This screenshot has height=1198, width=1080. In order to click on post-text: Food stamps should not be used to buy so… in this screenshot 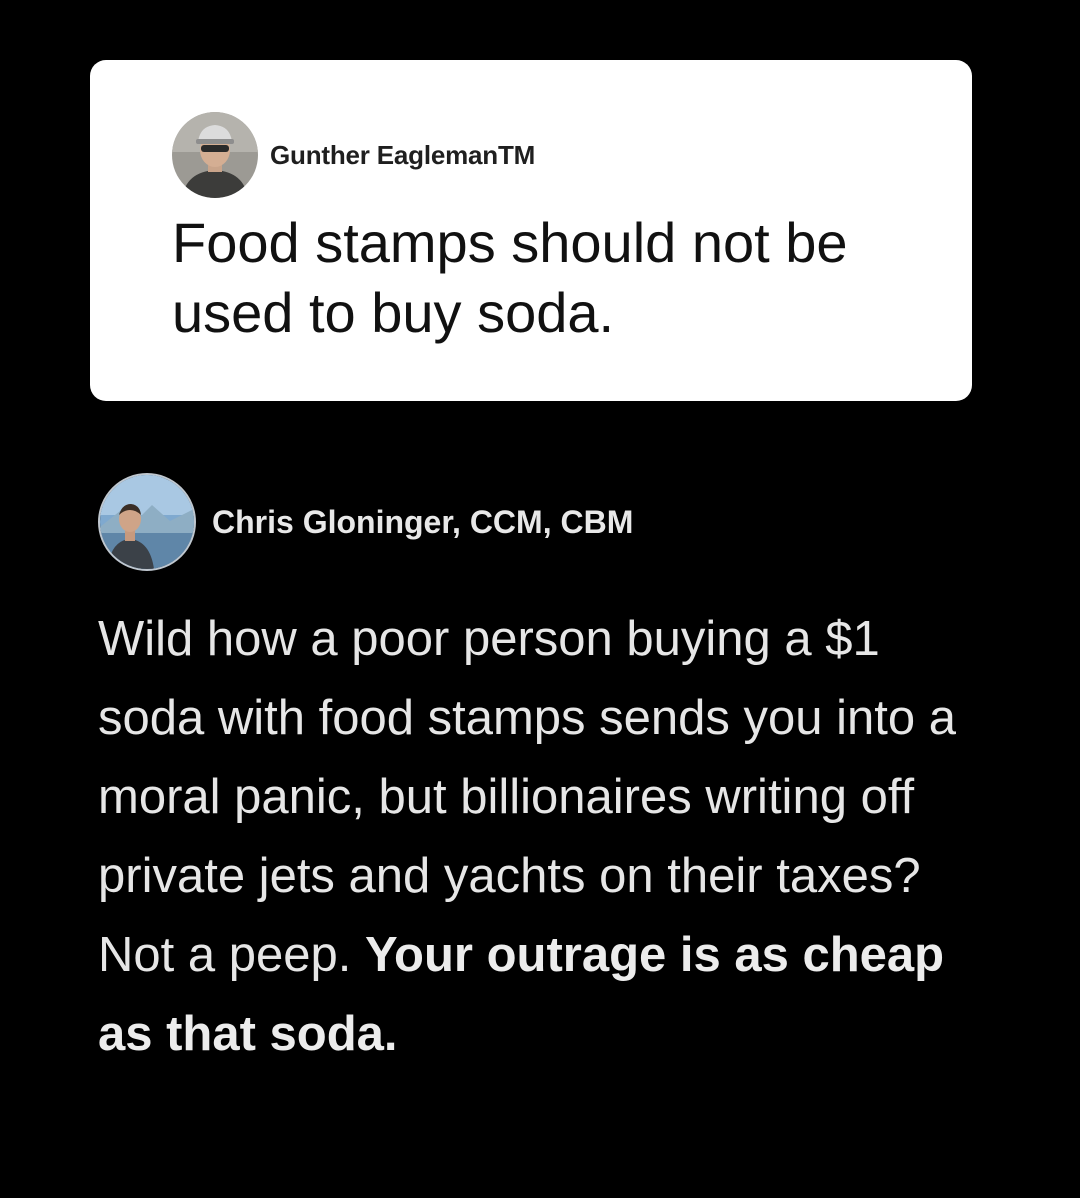, I will do `click(510, 277)`.